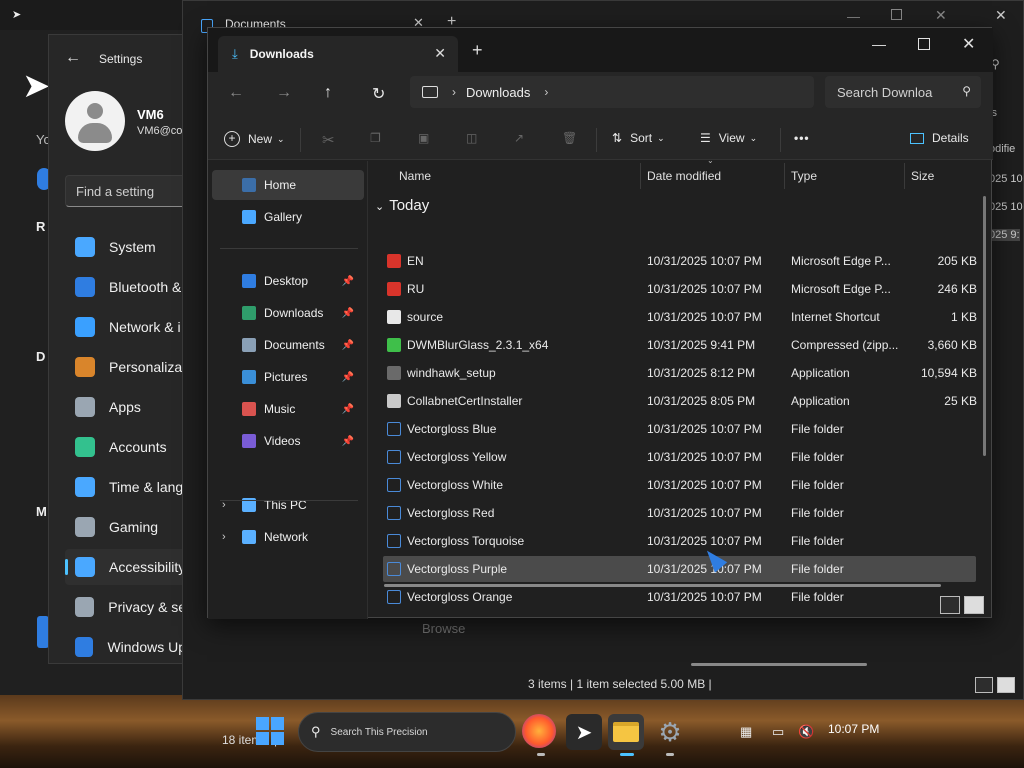  What do you see at coordinates (249, 409) in the screenshot?
I see `music-icon` at bounding box center [249, 409].